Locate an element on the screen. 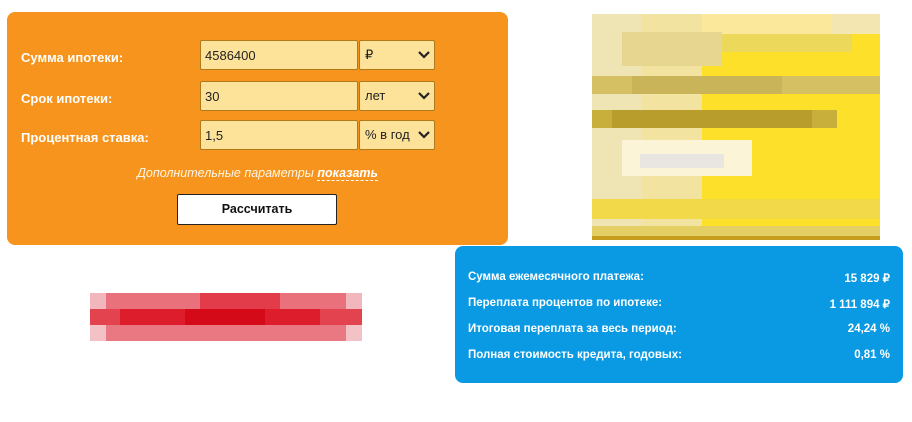 The width and height of the screenshot is (912, 422). interest-rate-input is located at coordinates (279, 135).